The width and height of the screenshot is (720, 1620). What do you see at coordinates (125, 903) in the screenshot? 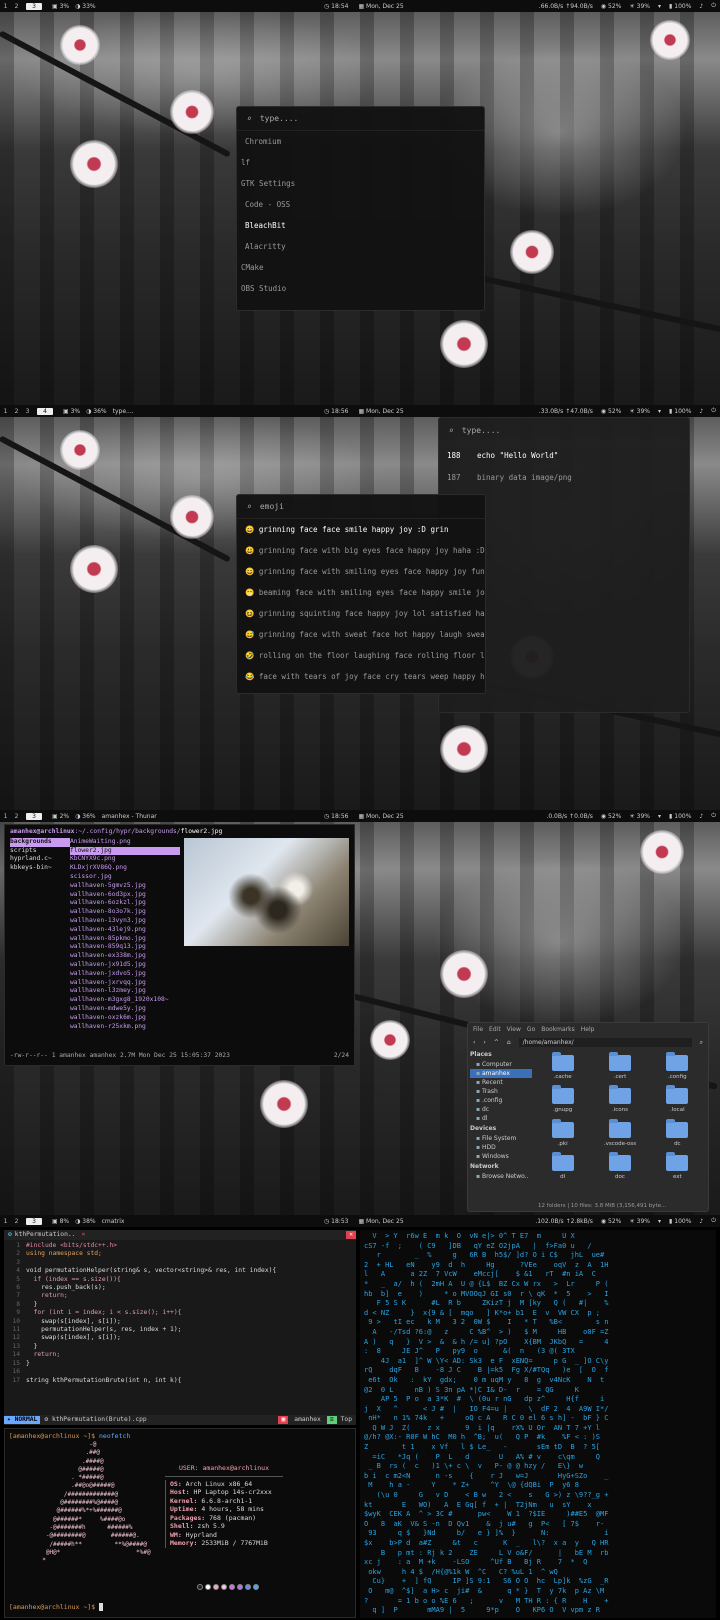
I see `lf-file-entry: wallhaven-6ozkzl.jpg` at bounding box center [125, 903].